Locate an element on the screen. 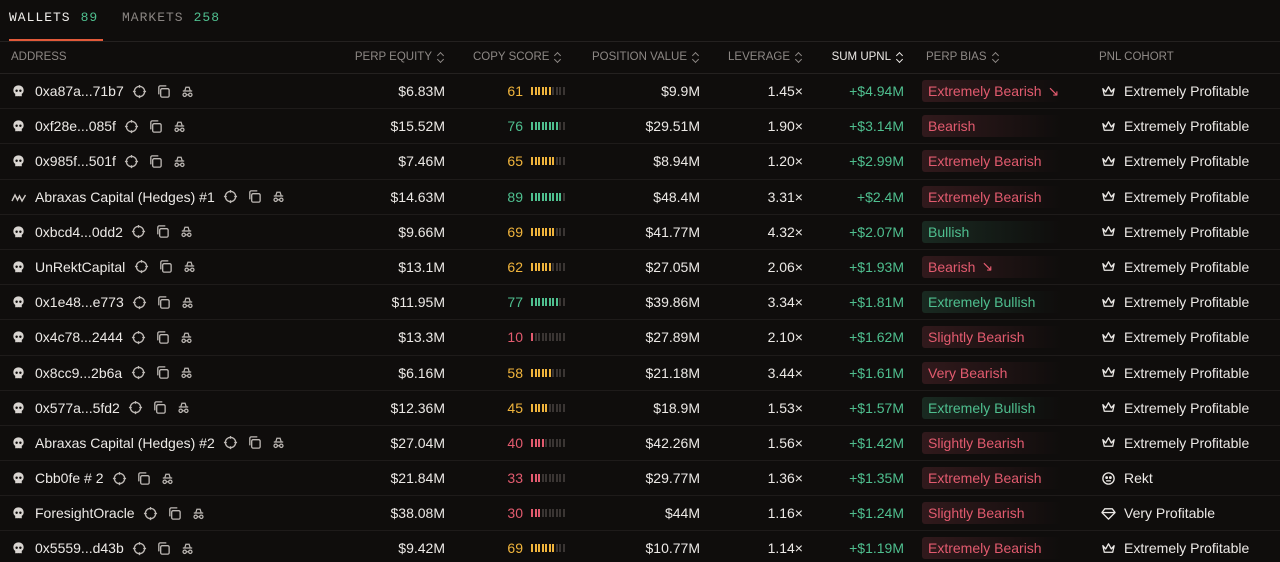  wallet-address: 0x8cc9...2b6a is located at coordinates (78, 373).